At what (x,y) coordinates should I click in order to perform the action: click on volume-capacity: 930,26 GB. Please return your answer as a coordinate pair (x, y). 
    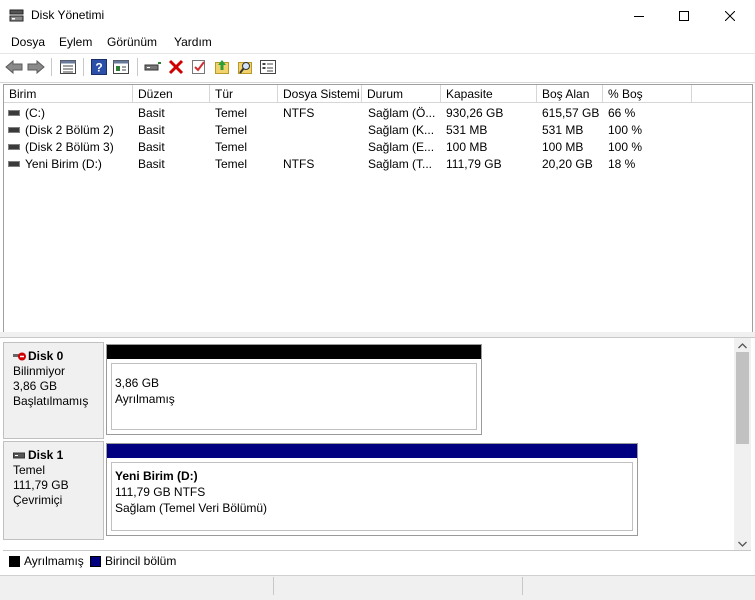
    Looking at the image, I should click on (475, 113).